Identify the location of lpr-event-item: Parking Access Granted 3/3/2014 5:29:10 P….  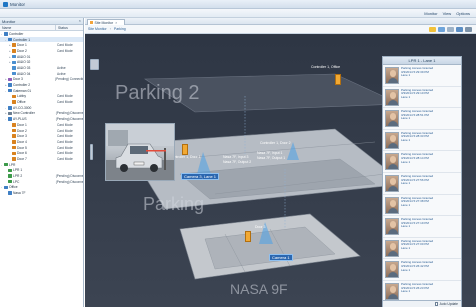
(422, 98).